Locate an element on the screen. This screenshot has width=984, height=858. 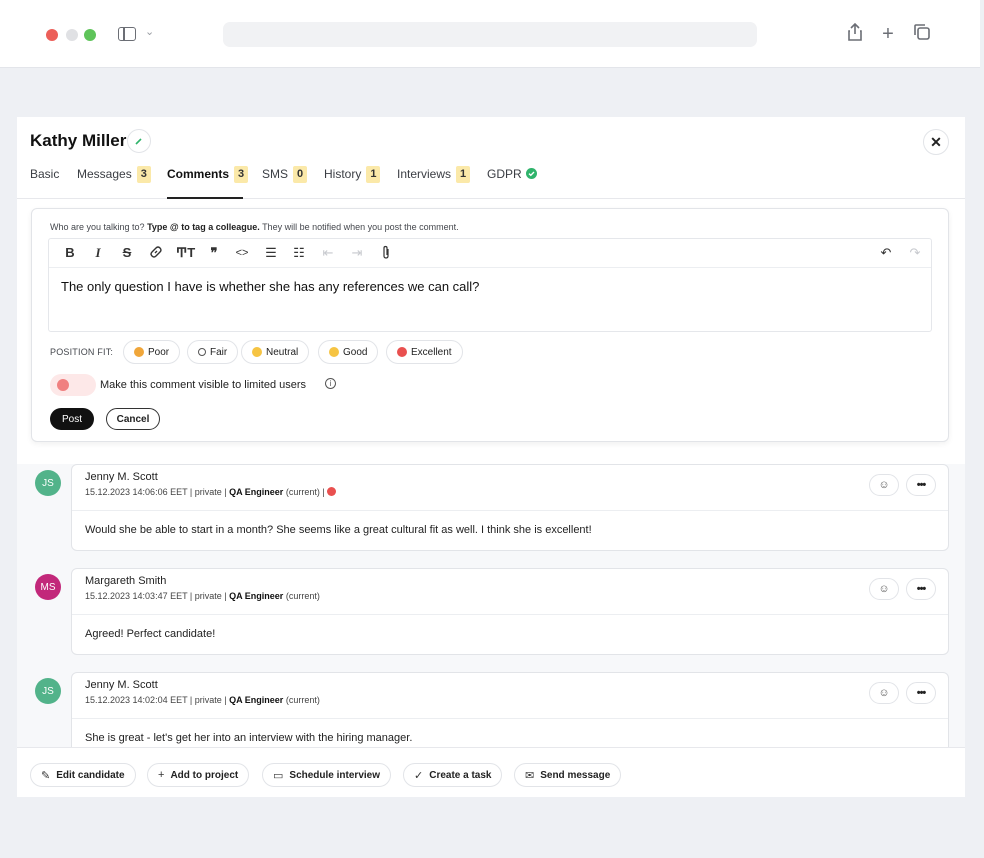
italic-icon: I is located at coordinates (98, 253).